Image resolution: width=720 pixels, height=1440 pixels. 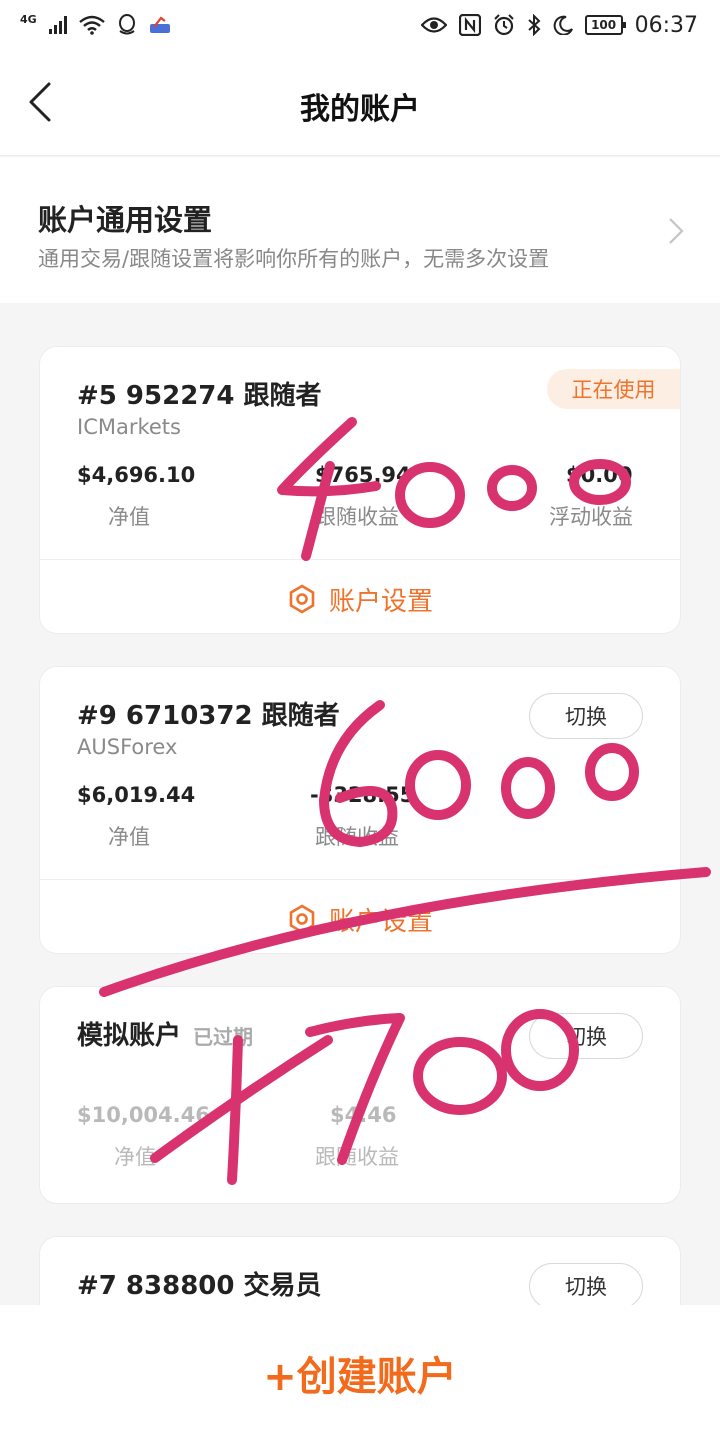 I want to click on create-account-bar: +创建账户, so click(x=360, y=1372).